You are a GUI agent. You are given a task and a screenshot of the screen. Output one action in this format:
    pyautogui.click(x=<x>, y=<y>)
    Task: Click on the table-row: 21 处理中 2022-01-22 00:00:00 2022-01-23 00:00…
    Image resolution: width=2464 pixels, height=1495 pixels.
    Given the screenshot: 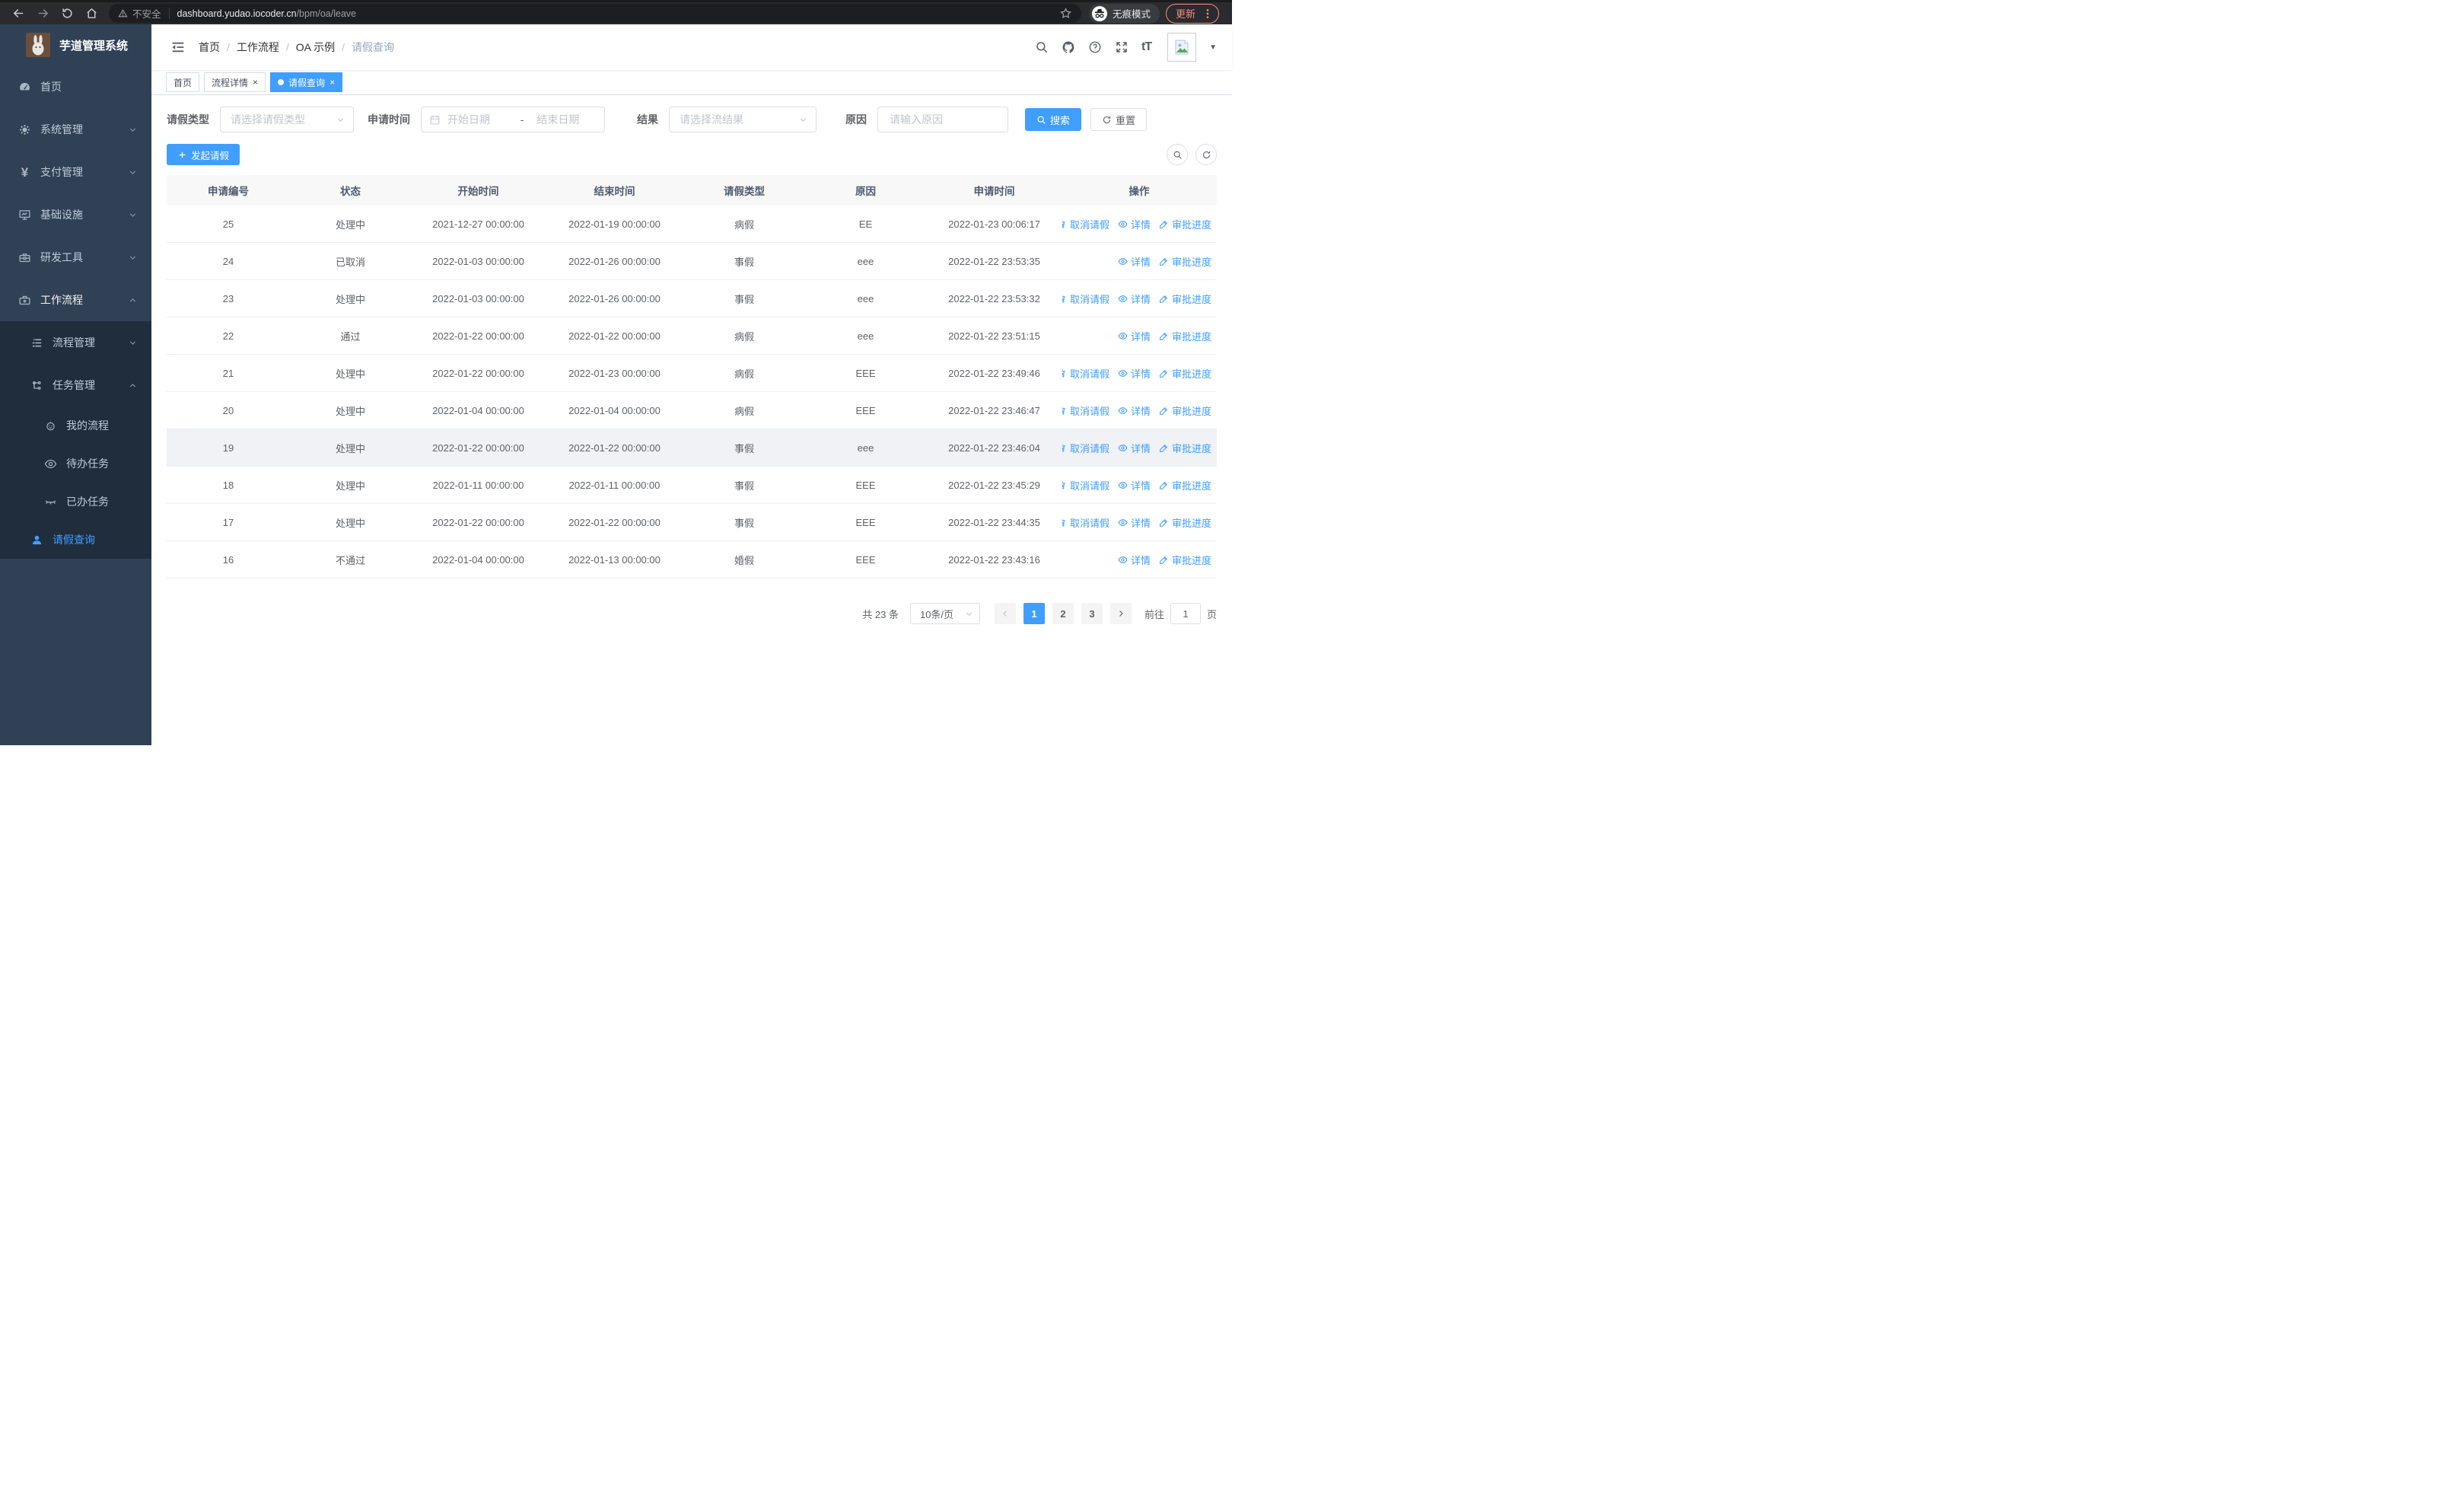 What is the action you would take?
    pyautogui.click(x=692, y=373)
    